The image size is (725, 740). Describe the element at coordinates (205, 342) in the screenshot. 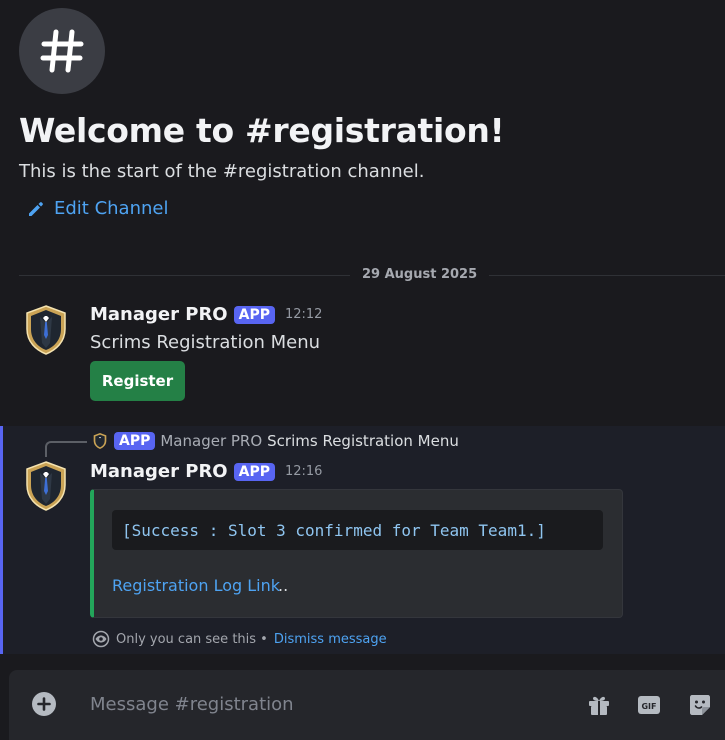

I see `message-text: Scrims Registration Menu` at that location.